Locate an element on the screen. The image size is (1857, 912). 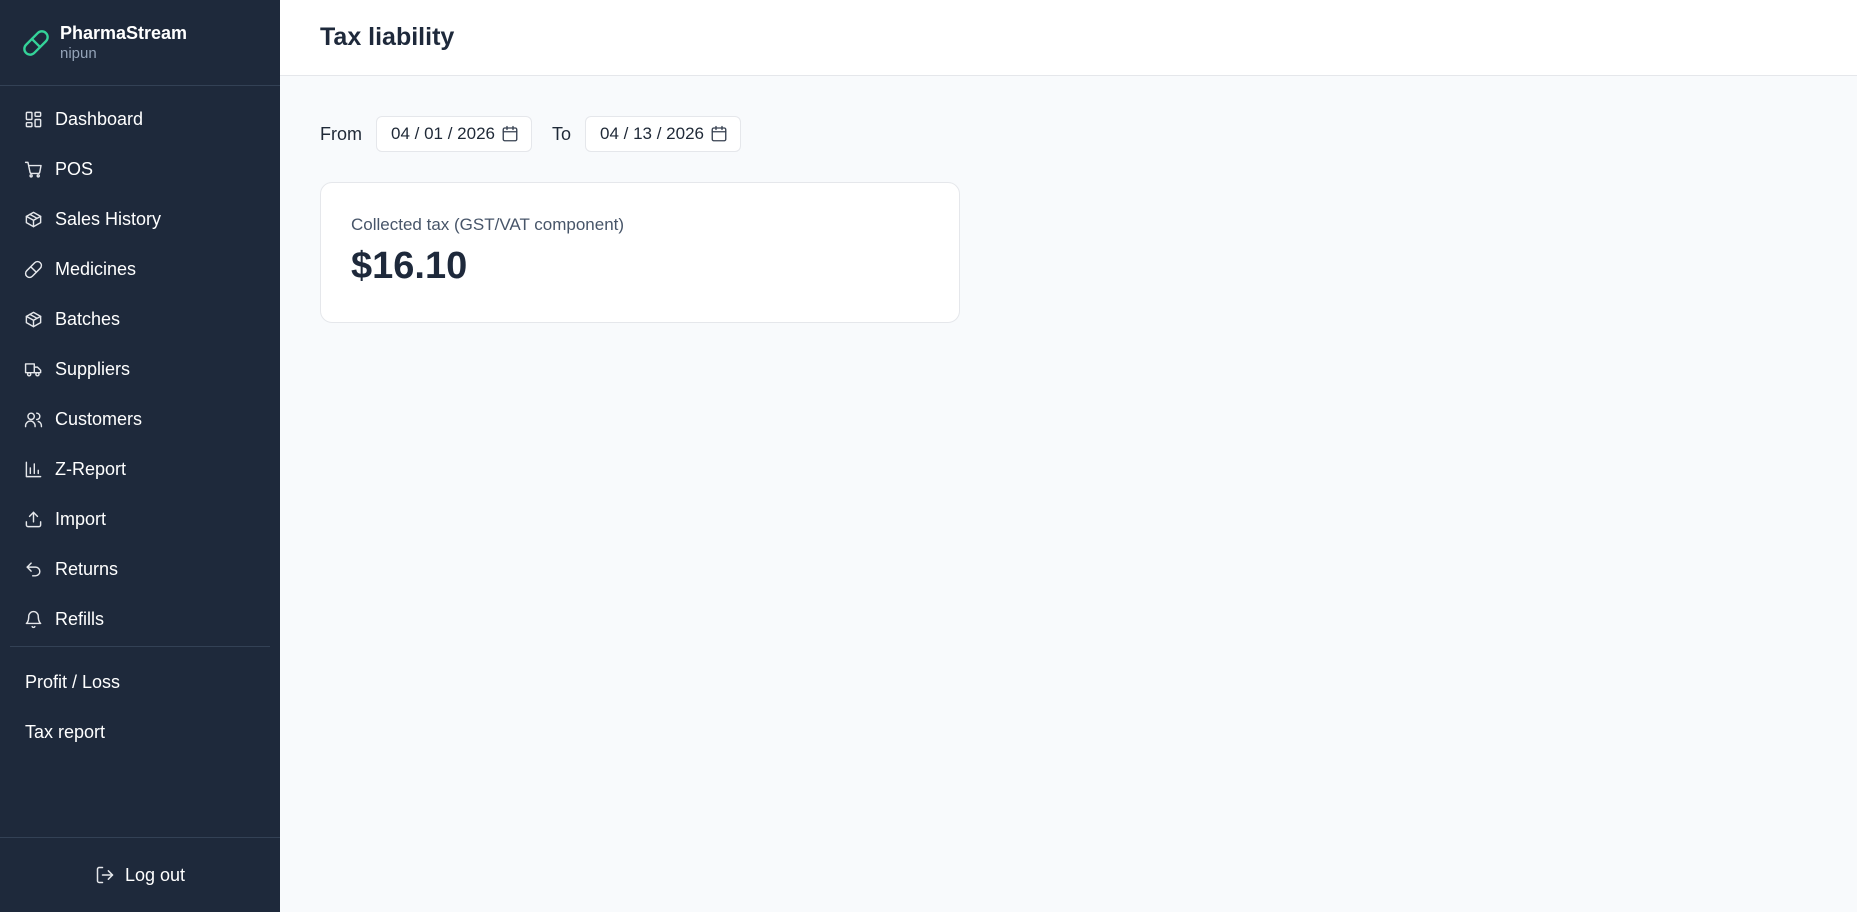
bar-chart-icon is located at coordinates (33, 469).